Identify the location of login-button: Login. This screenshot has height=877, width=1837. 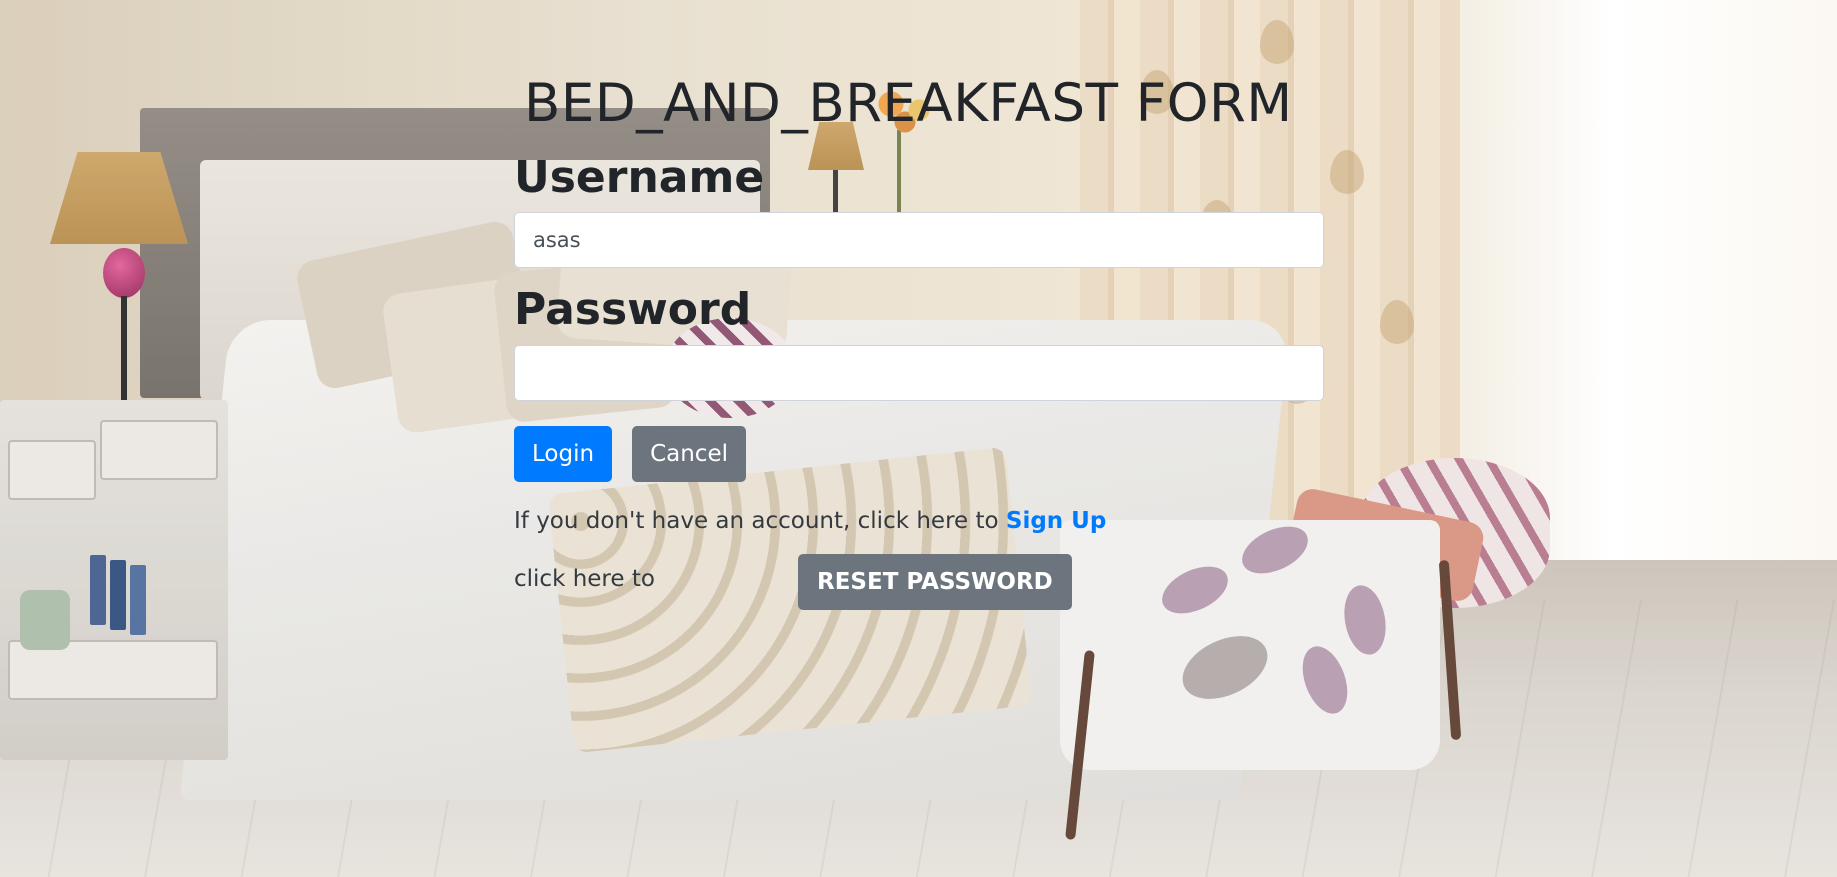
(563, 454).